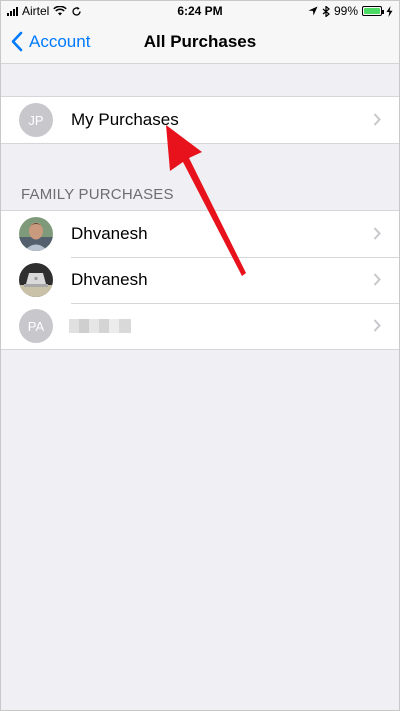 This screenshot has width=400, height=711. What do you see at coordinates (100, 326) in the screenshot?
I see `redacted-name` at bounding box center [100, 326].